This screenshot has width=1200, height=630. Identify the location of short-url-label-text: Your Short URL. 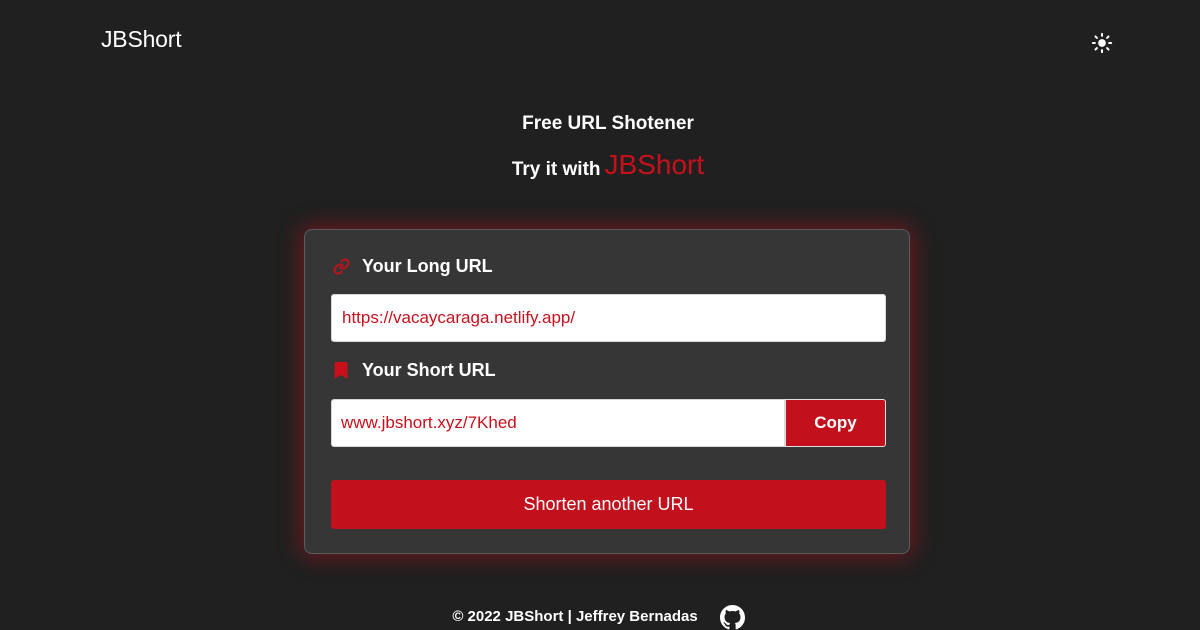
(429, 370).